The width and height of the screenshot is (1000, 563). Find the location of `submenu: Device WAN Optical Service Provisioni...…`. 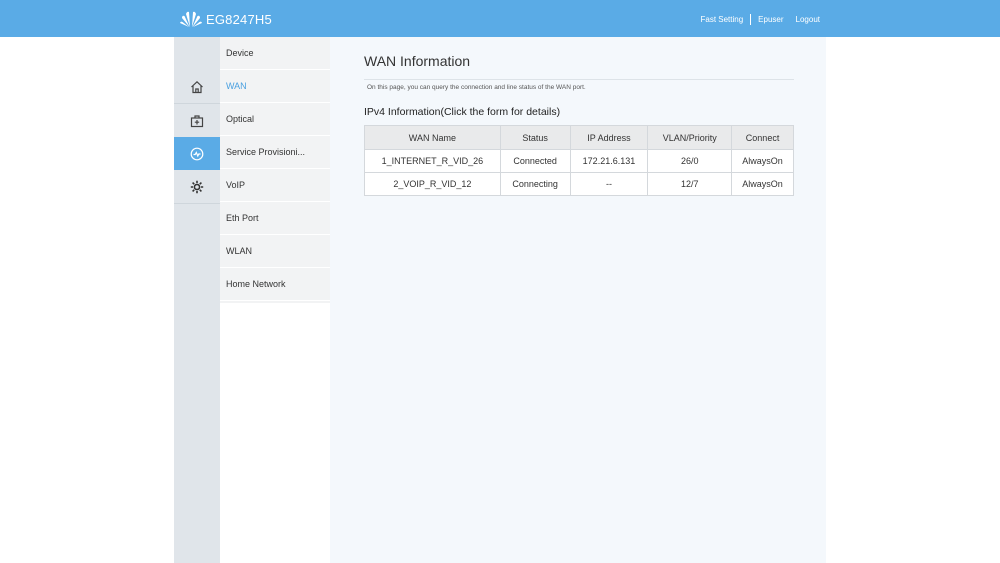

submenu: Device WAN Optical Service Provisioni...… is located at coordinates (275, 170).